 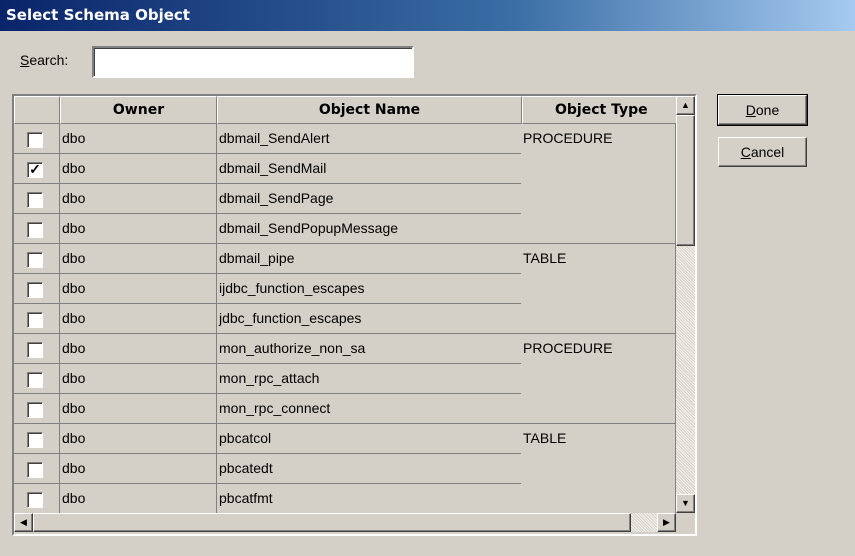 What do you see at coordinates (685, 522) in the screenshot?
I see `scrollbar-corner` at bounding box center [685, 522].